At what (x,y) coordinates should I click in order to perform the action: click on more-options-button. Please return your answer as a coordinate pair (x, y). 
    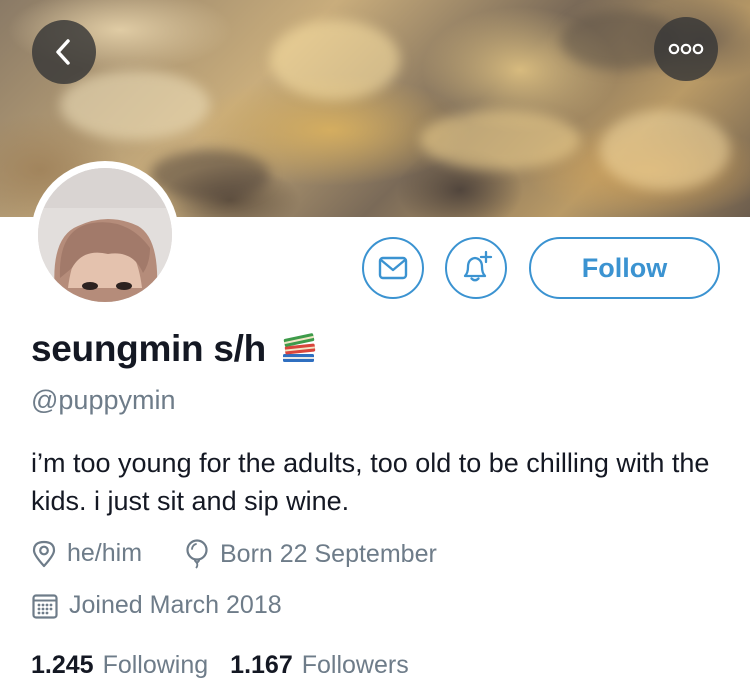
    Looking at the image, I should click on (686, 49).